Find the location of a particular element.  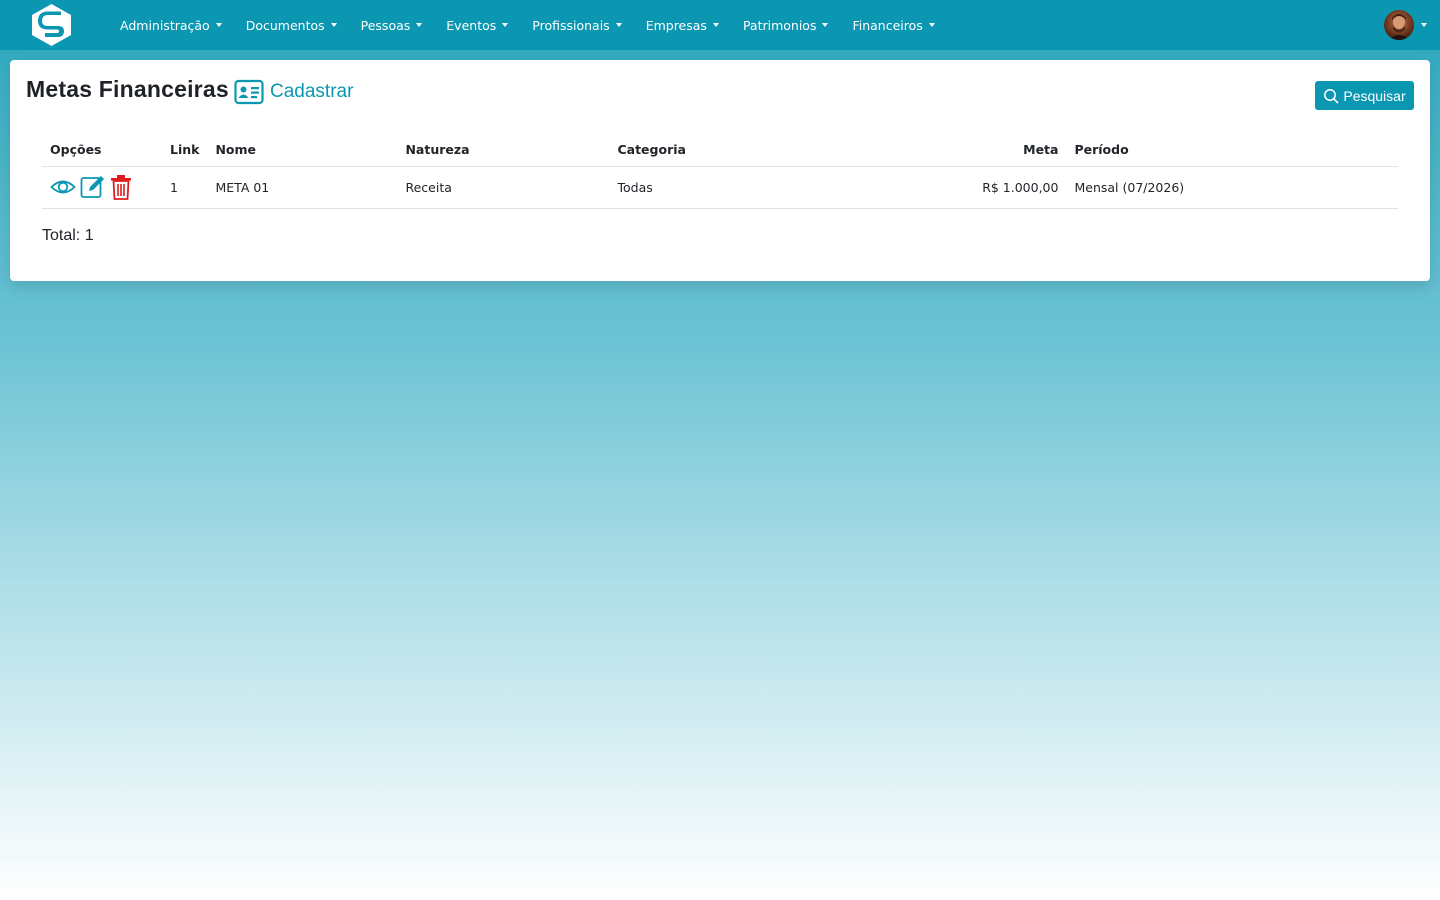

search-button-label: Pesquisar is located at coordinates (1374, 95).